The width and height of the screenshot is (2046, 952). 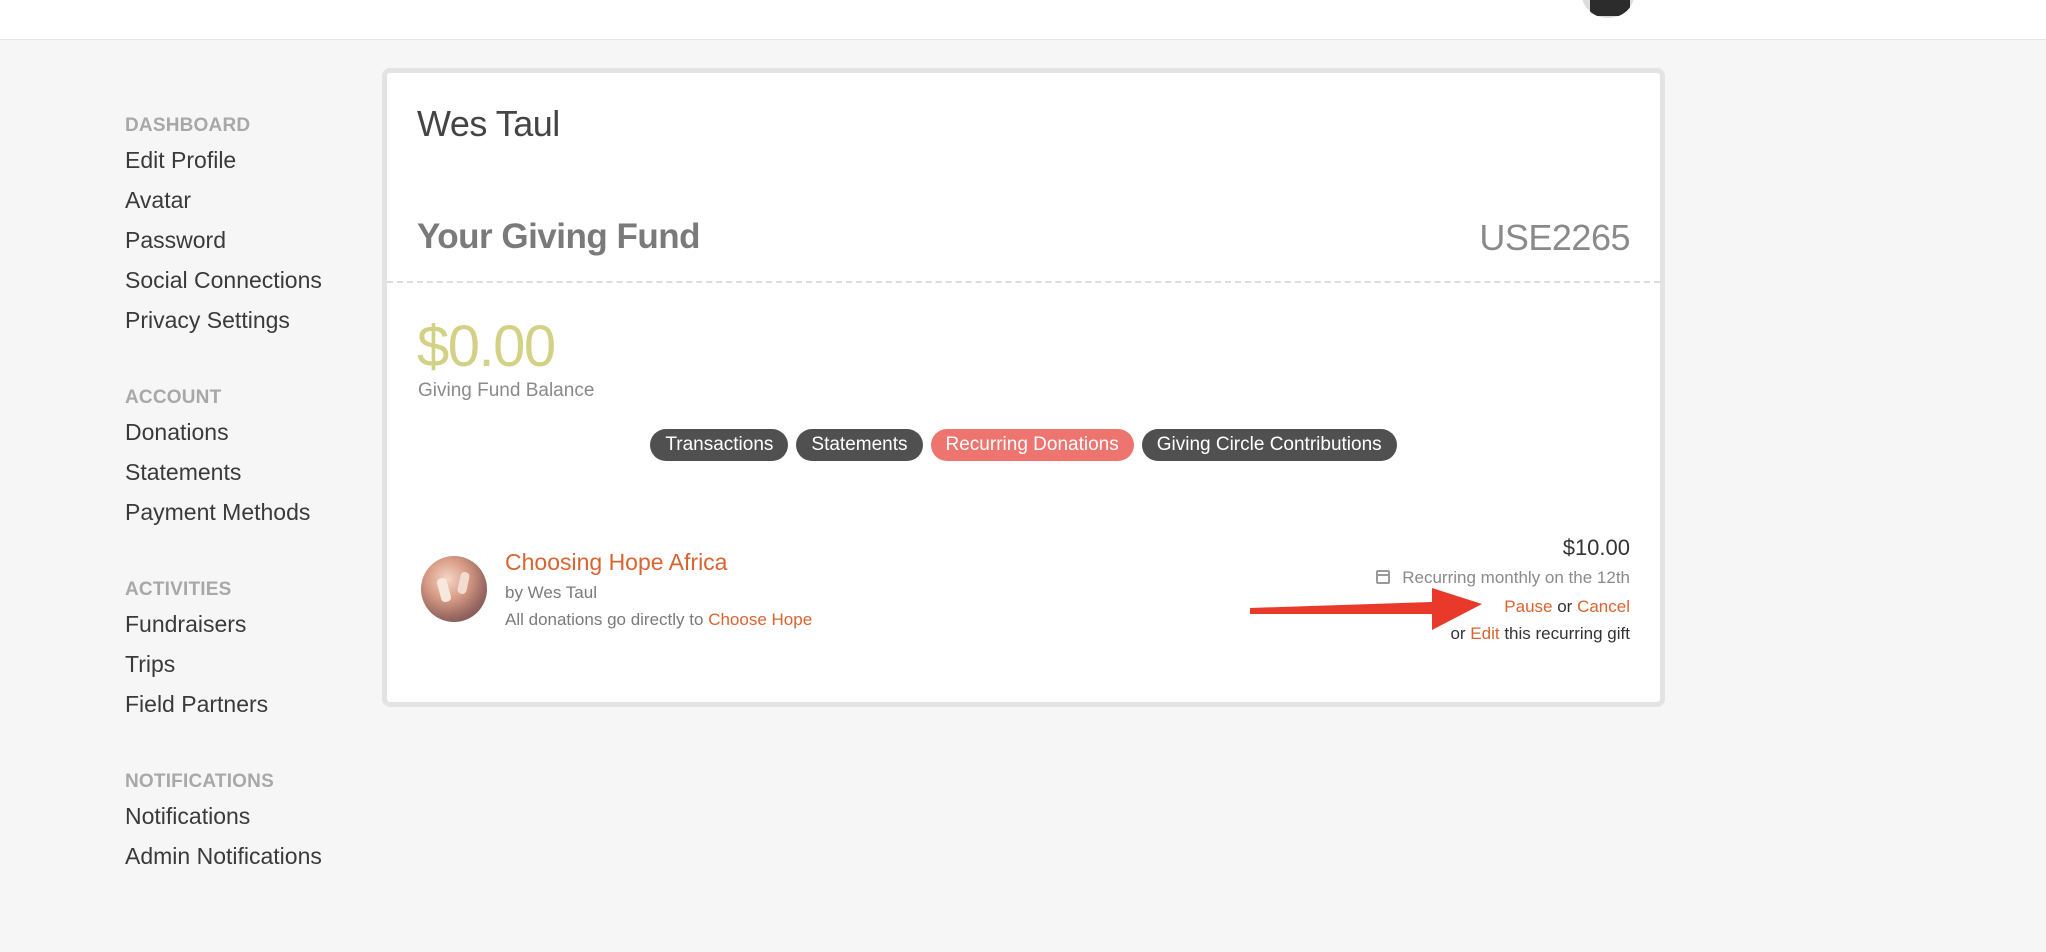 I want to click on cancel-link: Cancel, so click(x=1603, y=606).